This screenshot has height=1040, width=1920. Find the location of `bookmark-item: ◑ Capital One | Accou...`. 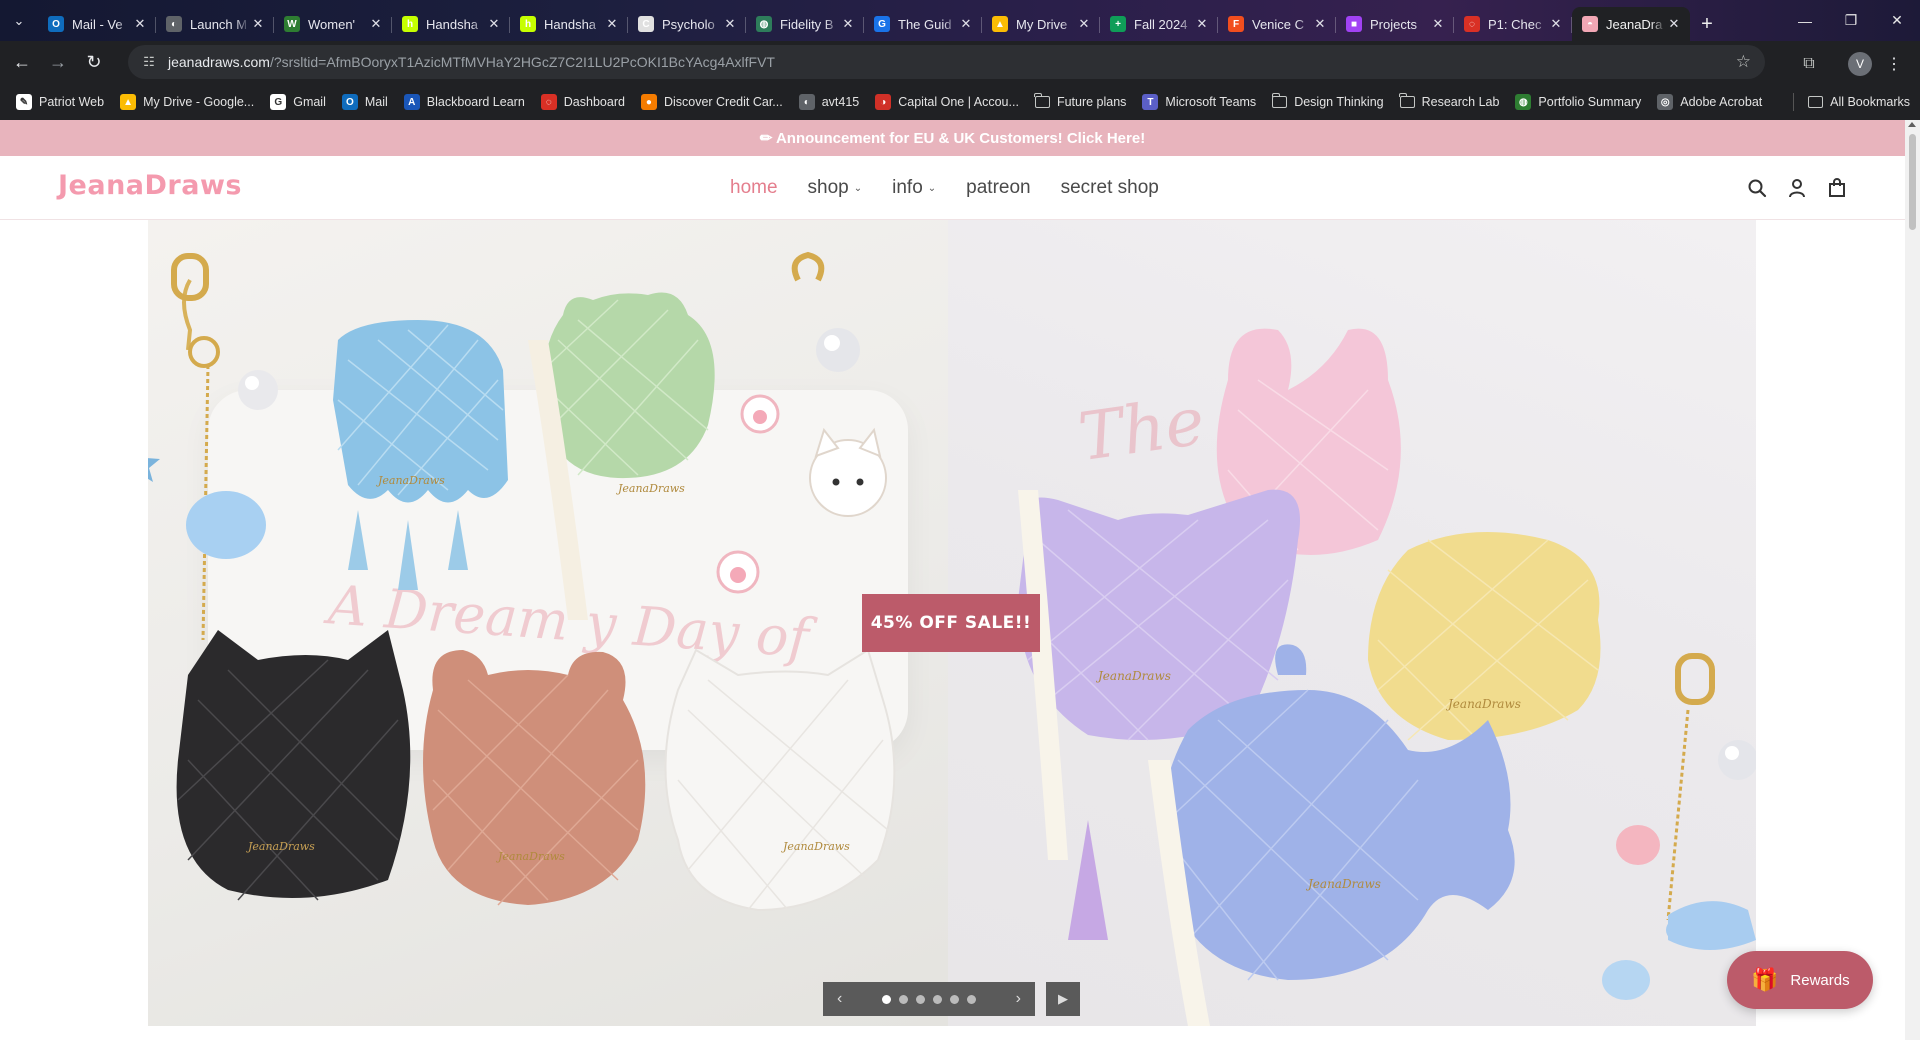

bookmark-item: ◑ Capital One | Accou... is located at coordinates (947, 102).